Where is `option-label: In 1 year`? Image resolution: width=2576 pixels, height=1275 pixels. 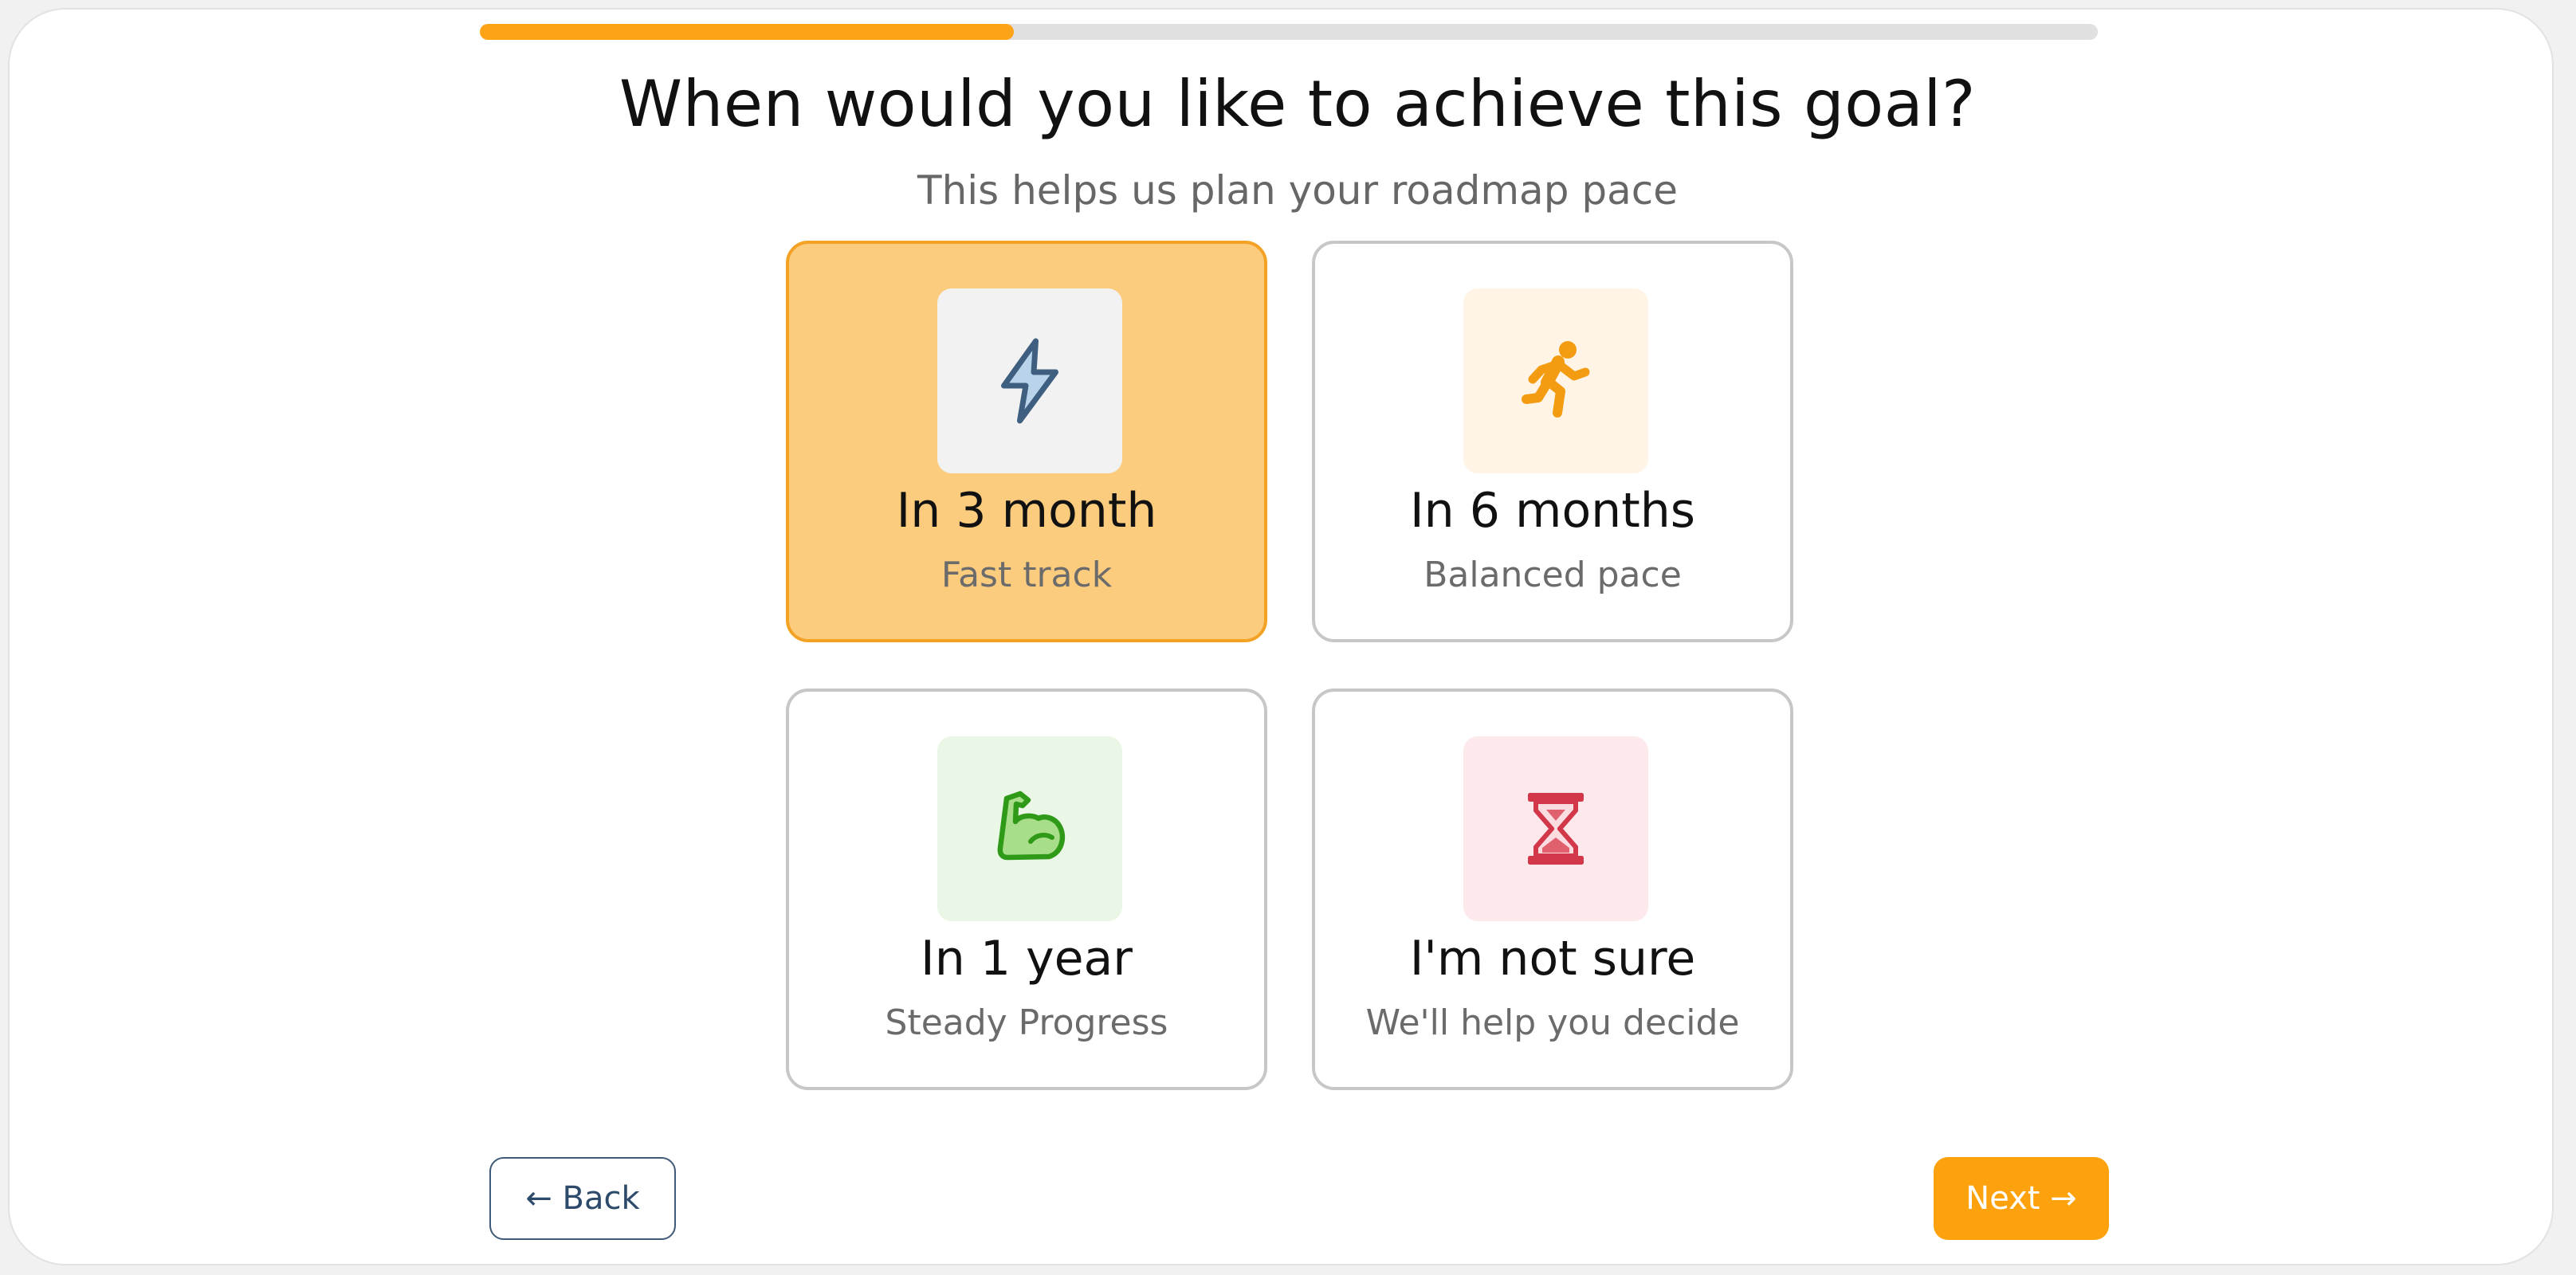 option-label: In 1 year is located at coordinates (1027, 959).